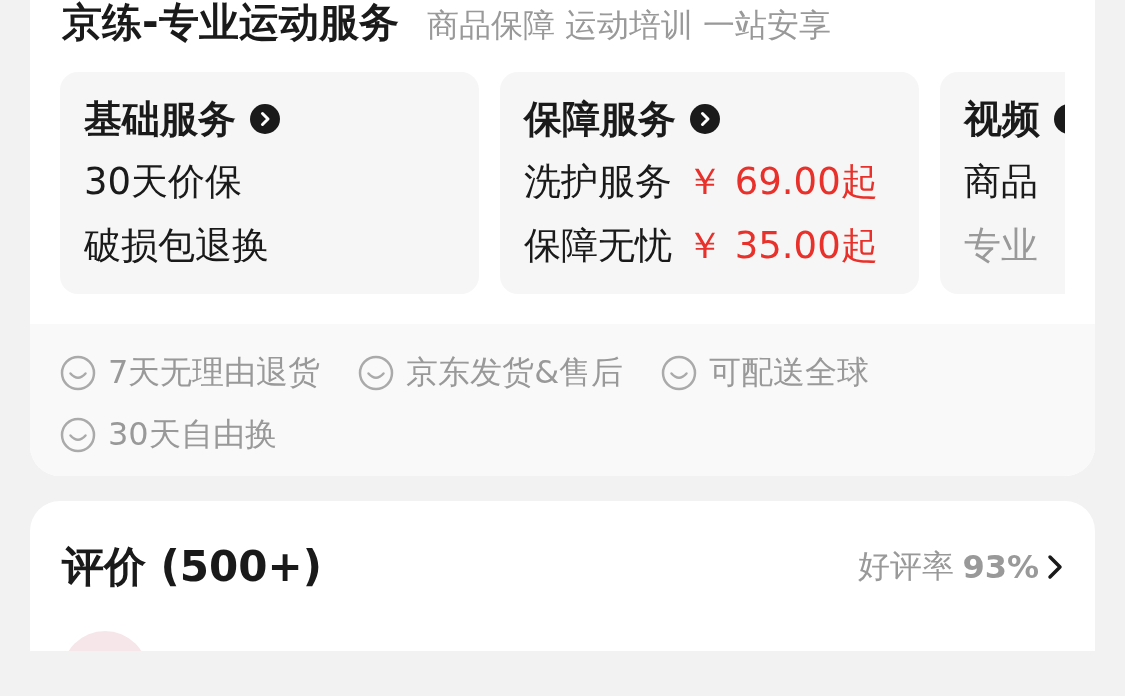 The height and width of the screenshot is (696, 1125). I want to click on guarantee-text: 京东发货&售后, so click(515, 372).